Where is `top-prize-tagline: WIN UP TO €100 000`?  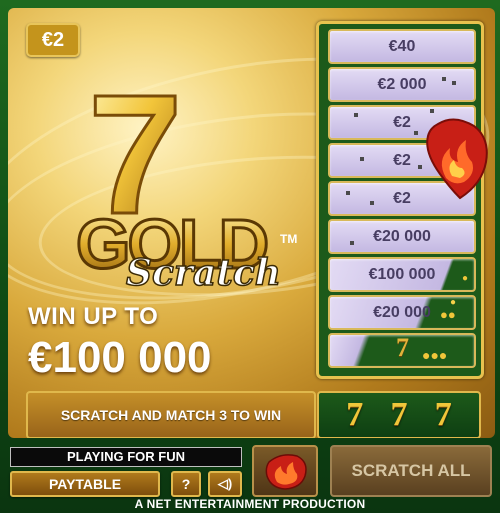
top-prize-tagline: WIN UP TO €100 000 is located at coordinates (120, 343).